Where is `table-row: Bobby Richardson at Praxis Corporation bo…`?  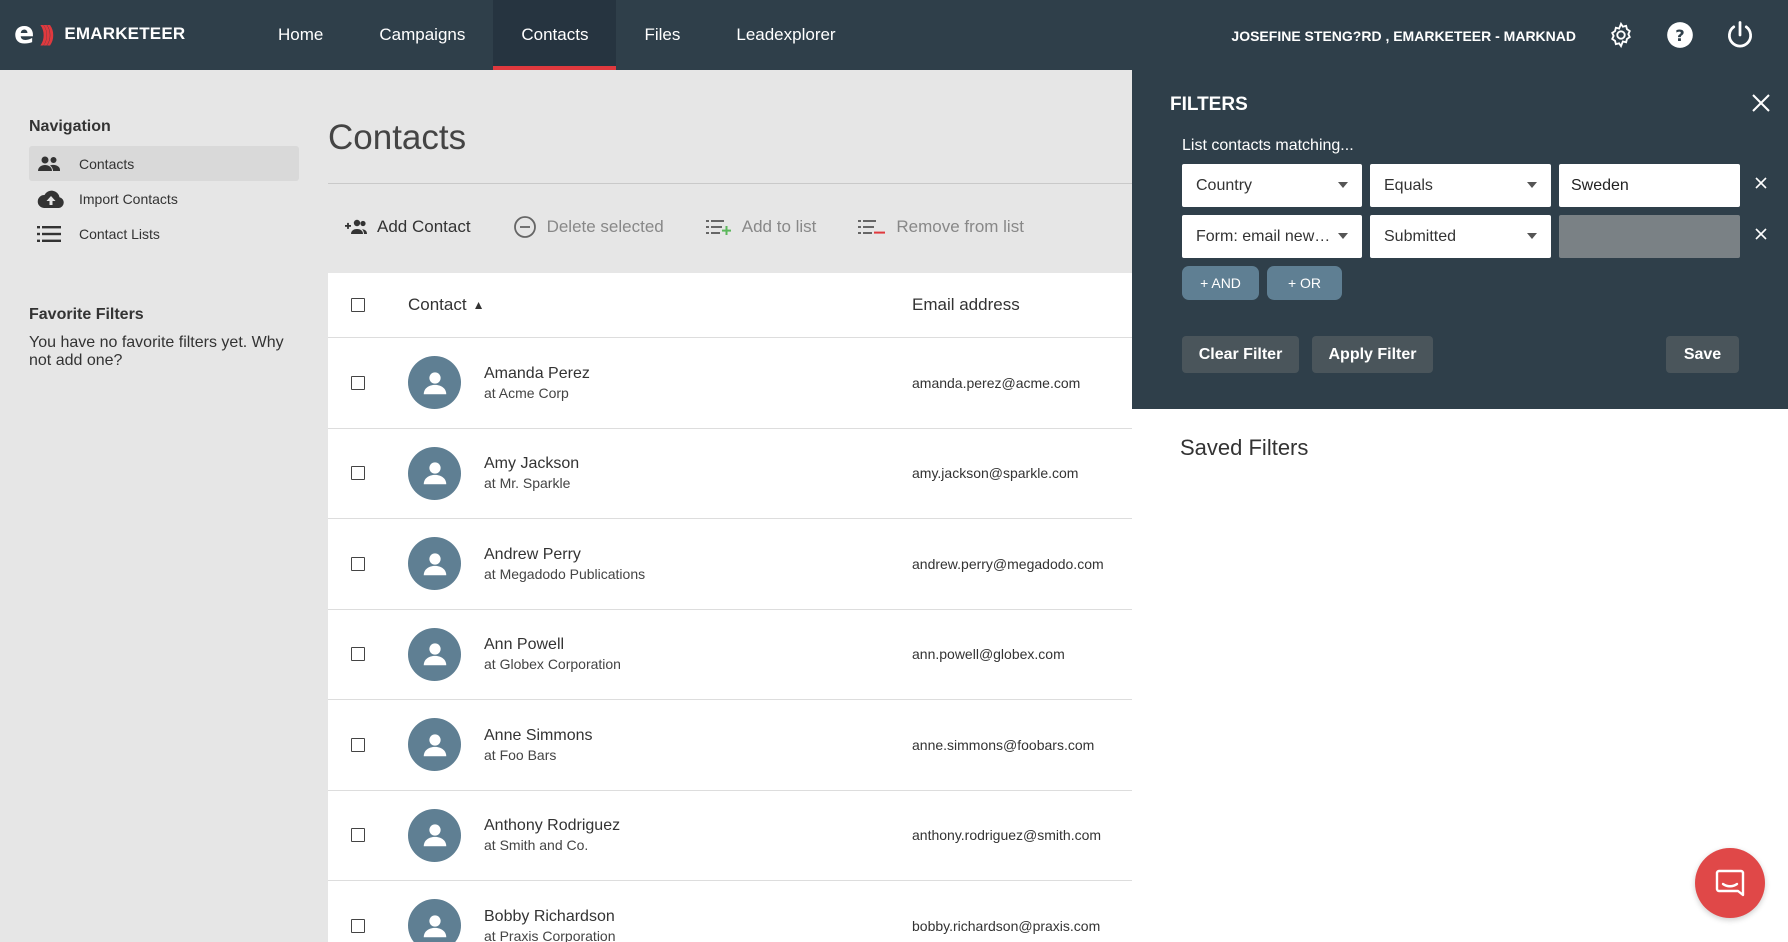
table-row: Bobby Richardson at Praxis Corporation bo… is located at coordinates (730, 911).